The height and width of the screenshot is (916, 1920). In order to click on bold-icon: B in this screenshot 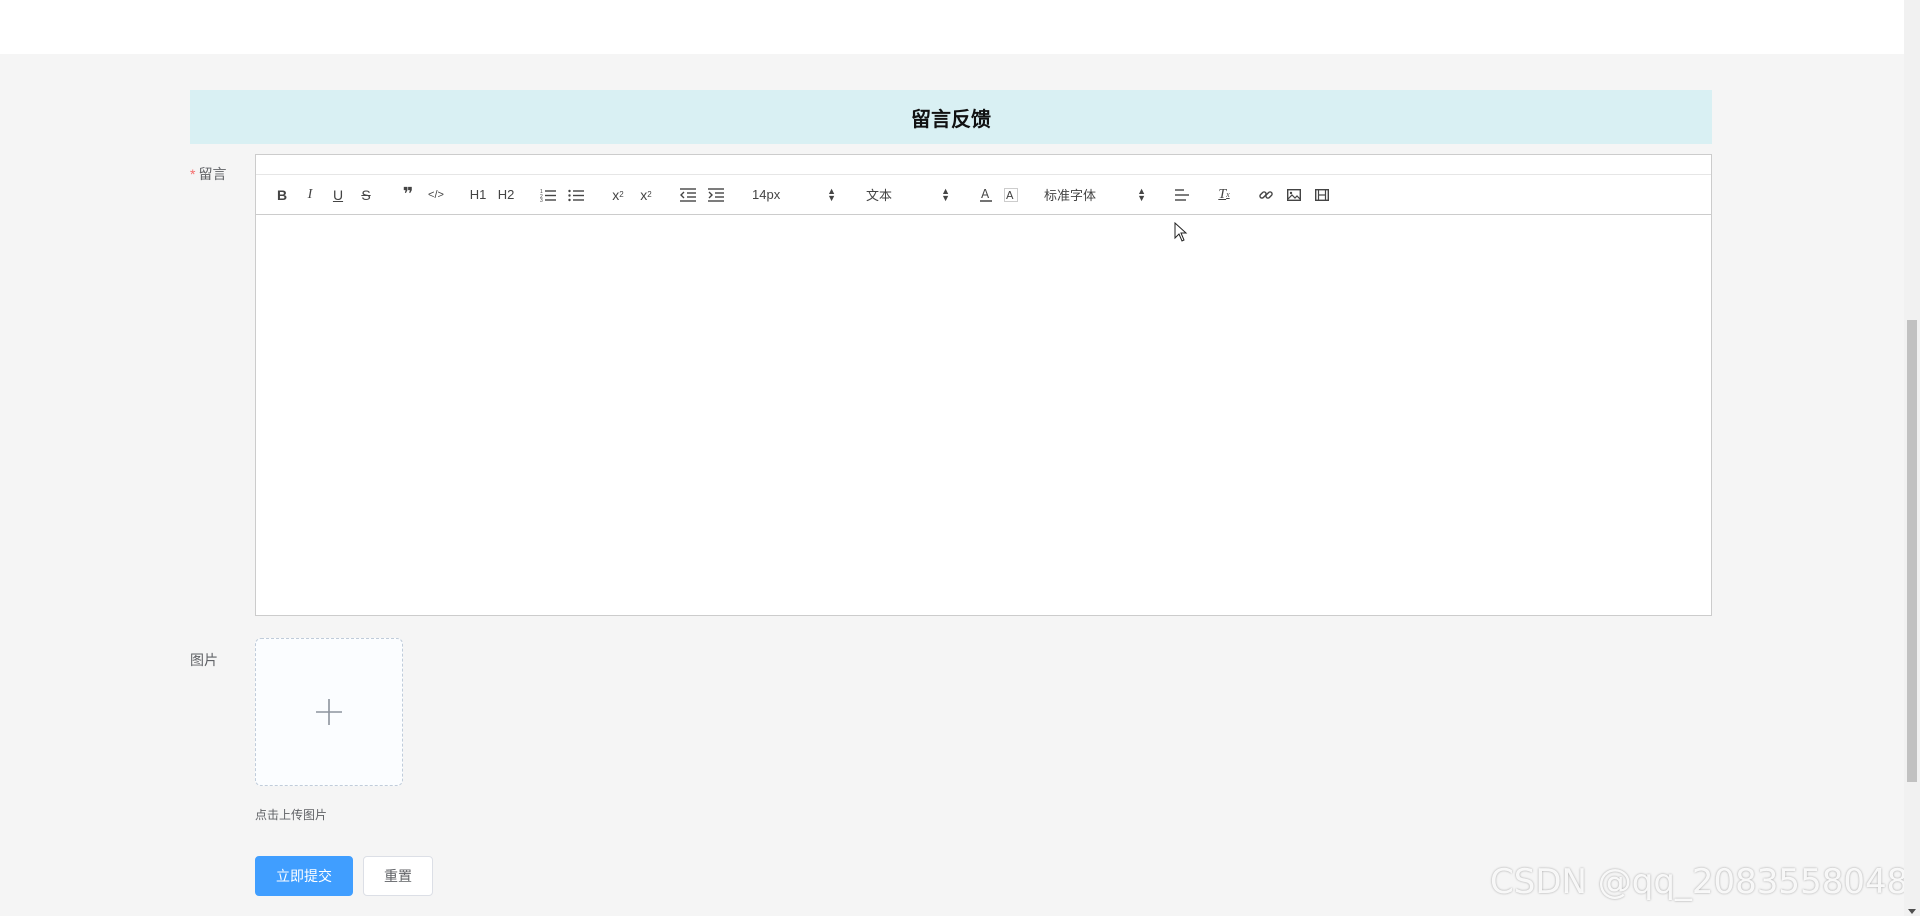, I will do `click(282, 195)`.